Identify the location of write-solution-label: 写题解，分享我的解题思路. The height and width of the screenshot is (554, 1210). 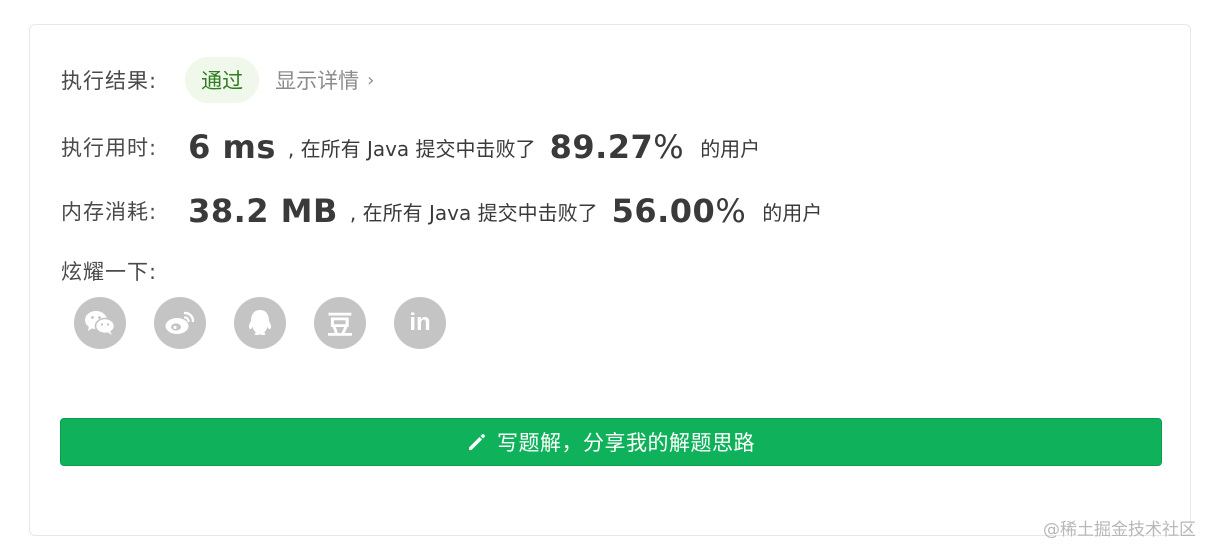
(626, 443).